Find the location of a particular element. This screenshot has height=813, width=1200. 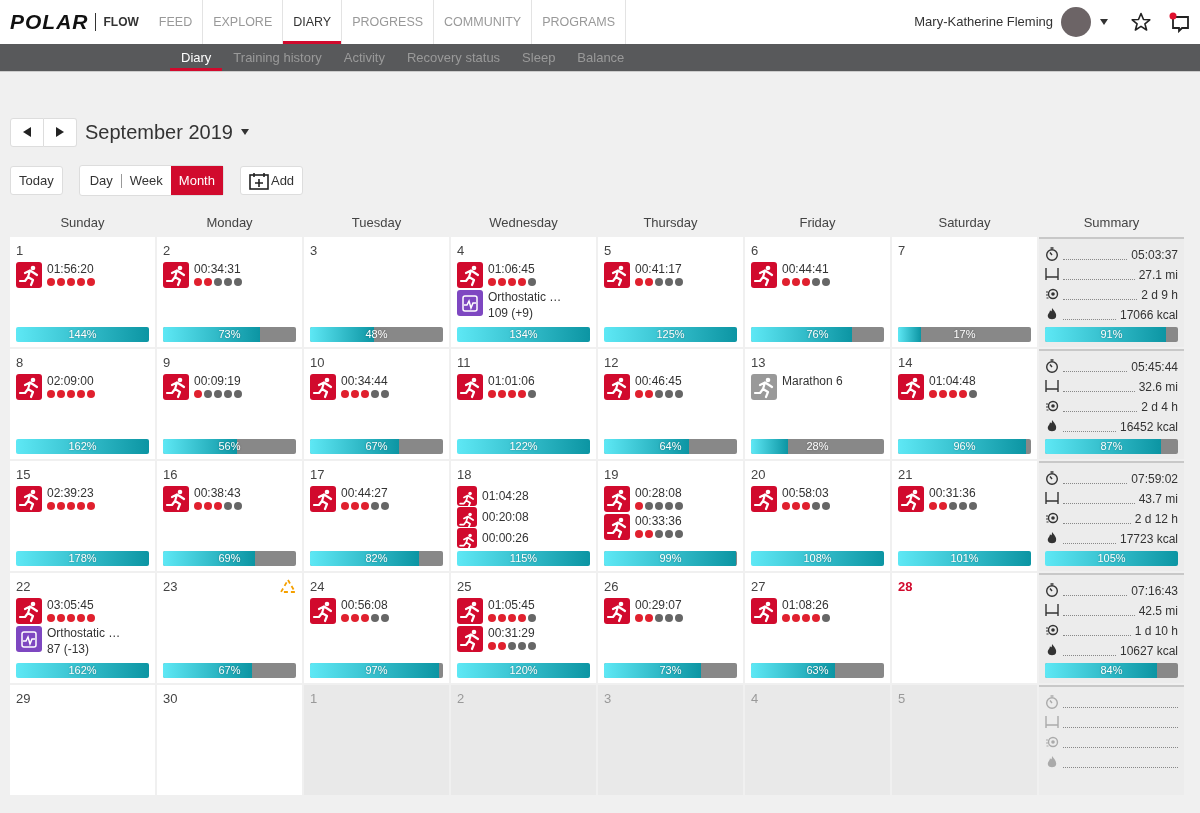

subnav-tab: Diary is located at coordinates (196, 57).